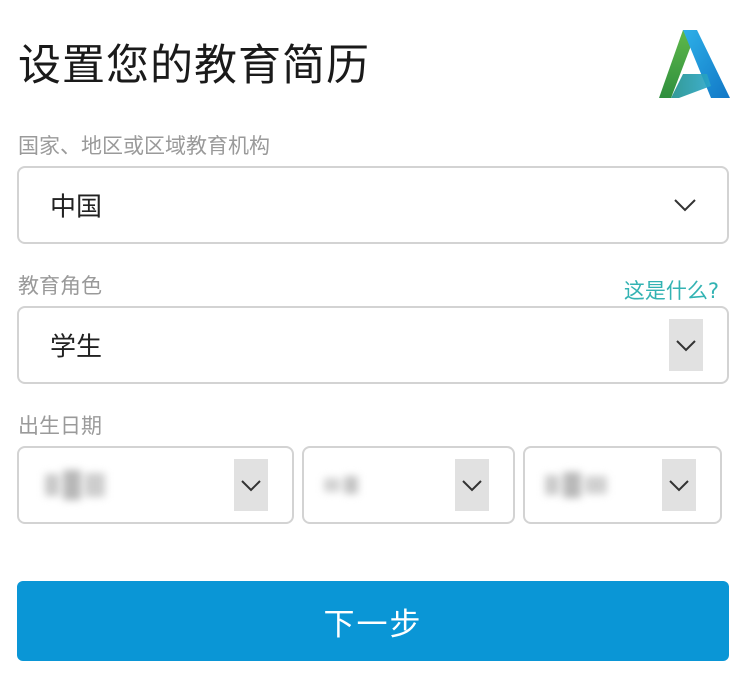 The image size is (743, 681). Describe the element at coordinates (373, 621) in the screenshot. I see `next-button: 下一步` at that location.